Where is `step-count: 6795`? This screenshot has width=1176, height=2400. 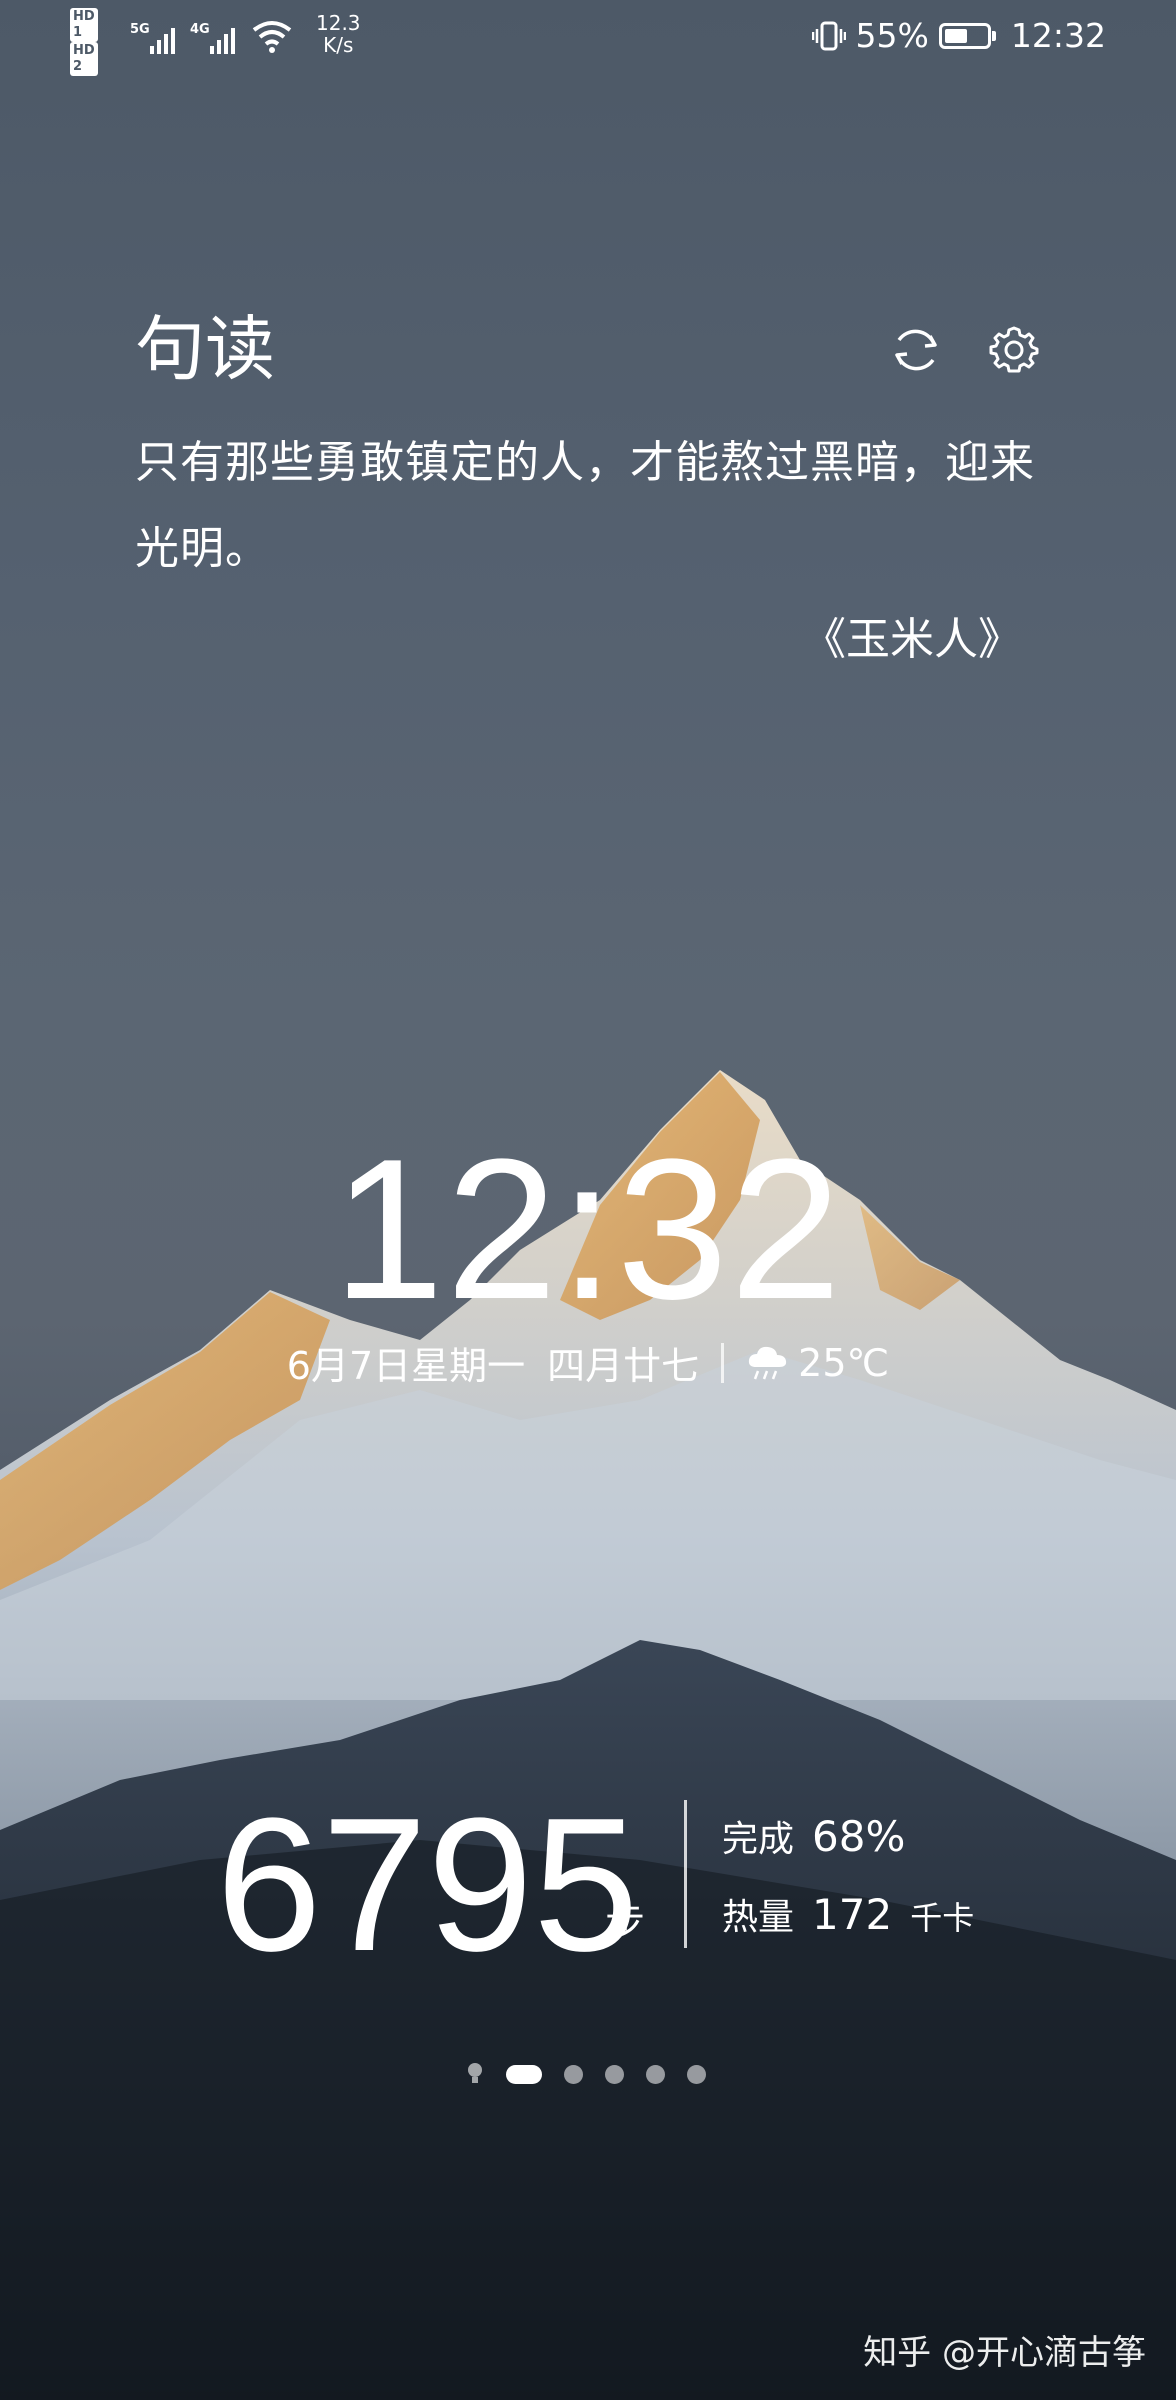
step-count: 6795 is located at coordinates (427, 1885).